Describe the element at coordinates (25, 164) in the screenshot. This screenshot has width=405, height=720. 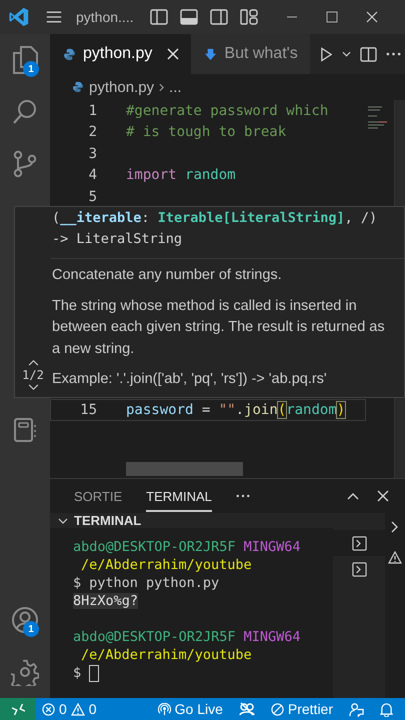
I see `source-control-icon` at that location.